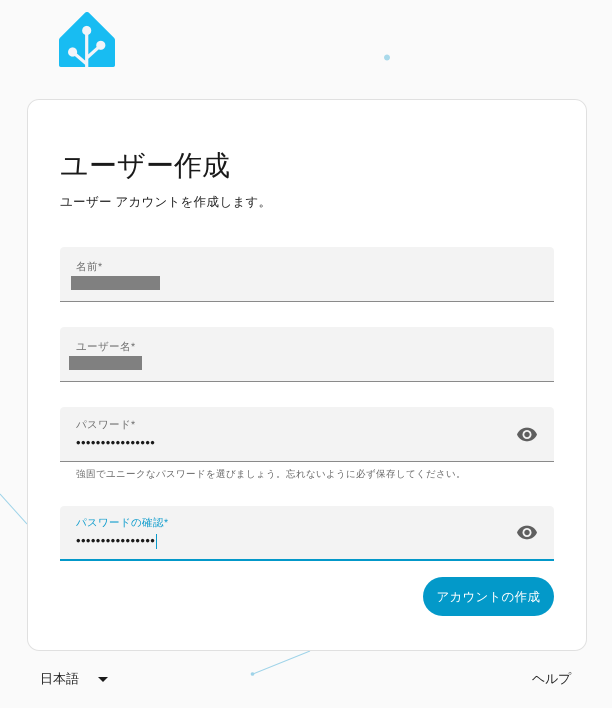  Describe the element at coordinates (90, 267) in the screenshot. I see `field-label: 名前*` at that location.